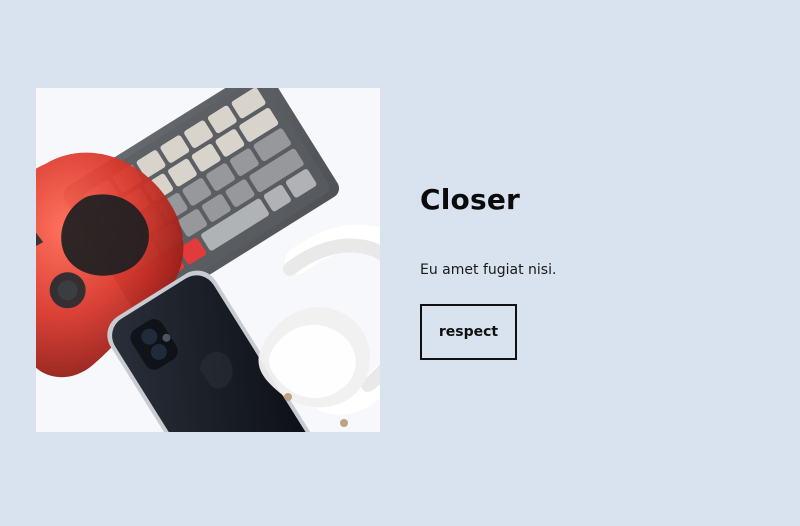  What do you see at coordinates (468, 332) in the screenshot?
I see `respect-button: respect` at bounding box center [468, 332].